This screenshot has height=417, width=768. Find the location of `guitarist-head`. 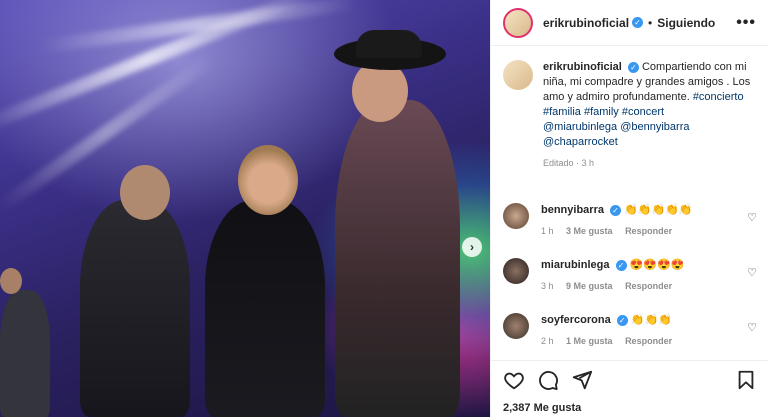

guitarist-head is located at coordinates (11, 281).